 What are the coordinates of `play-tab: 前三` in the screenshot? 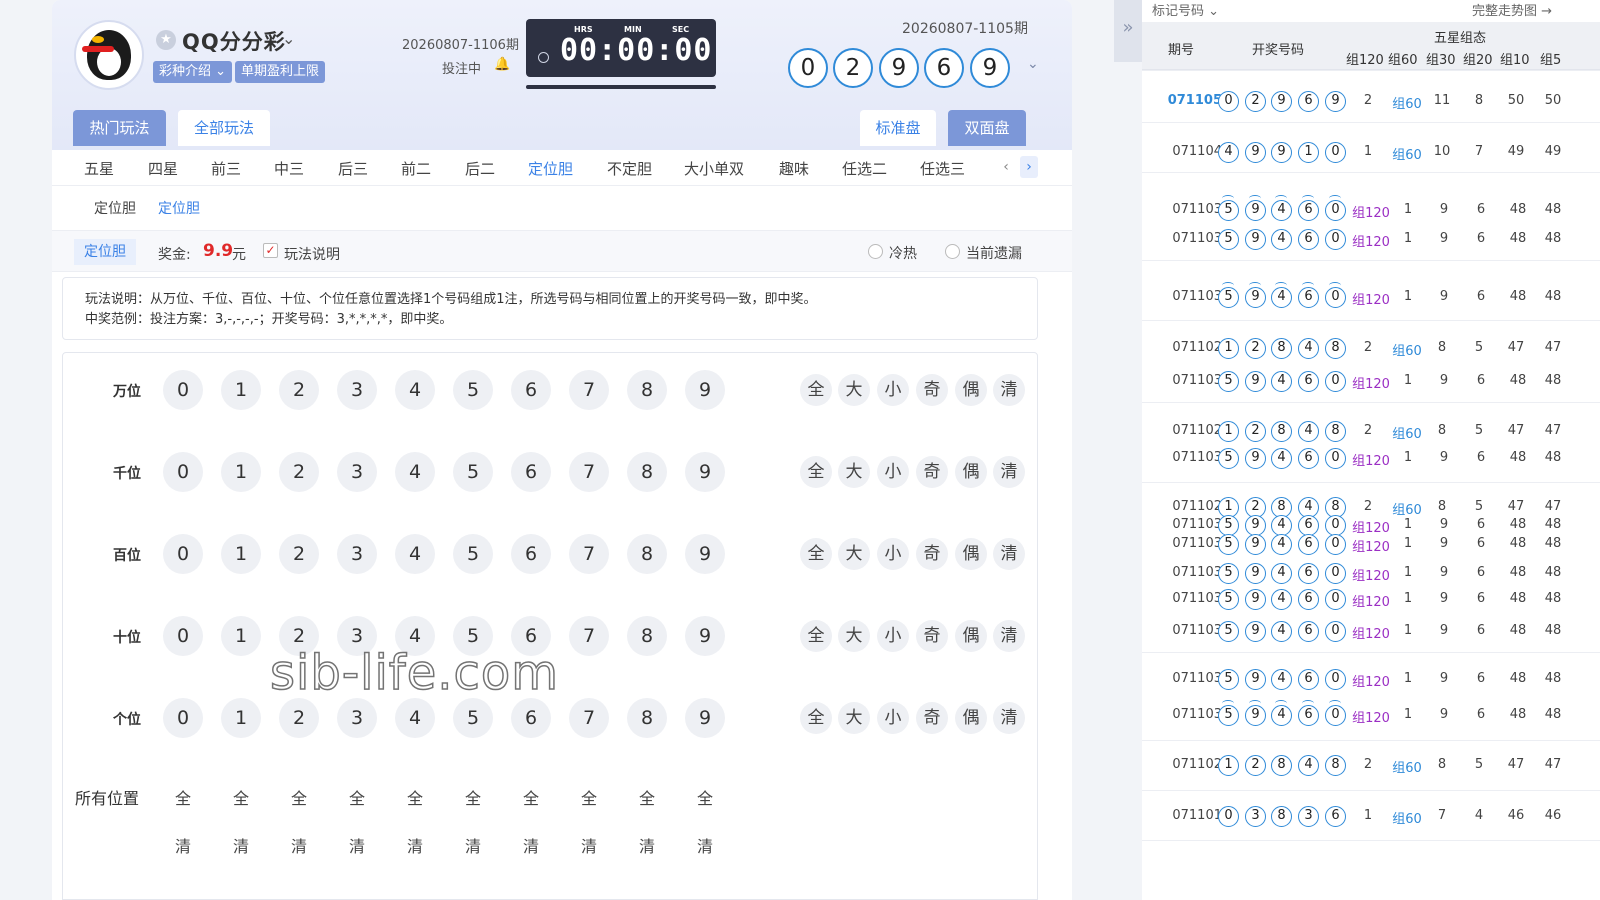 It's located at (226, 168).